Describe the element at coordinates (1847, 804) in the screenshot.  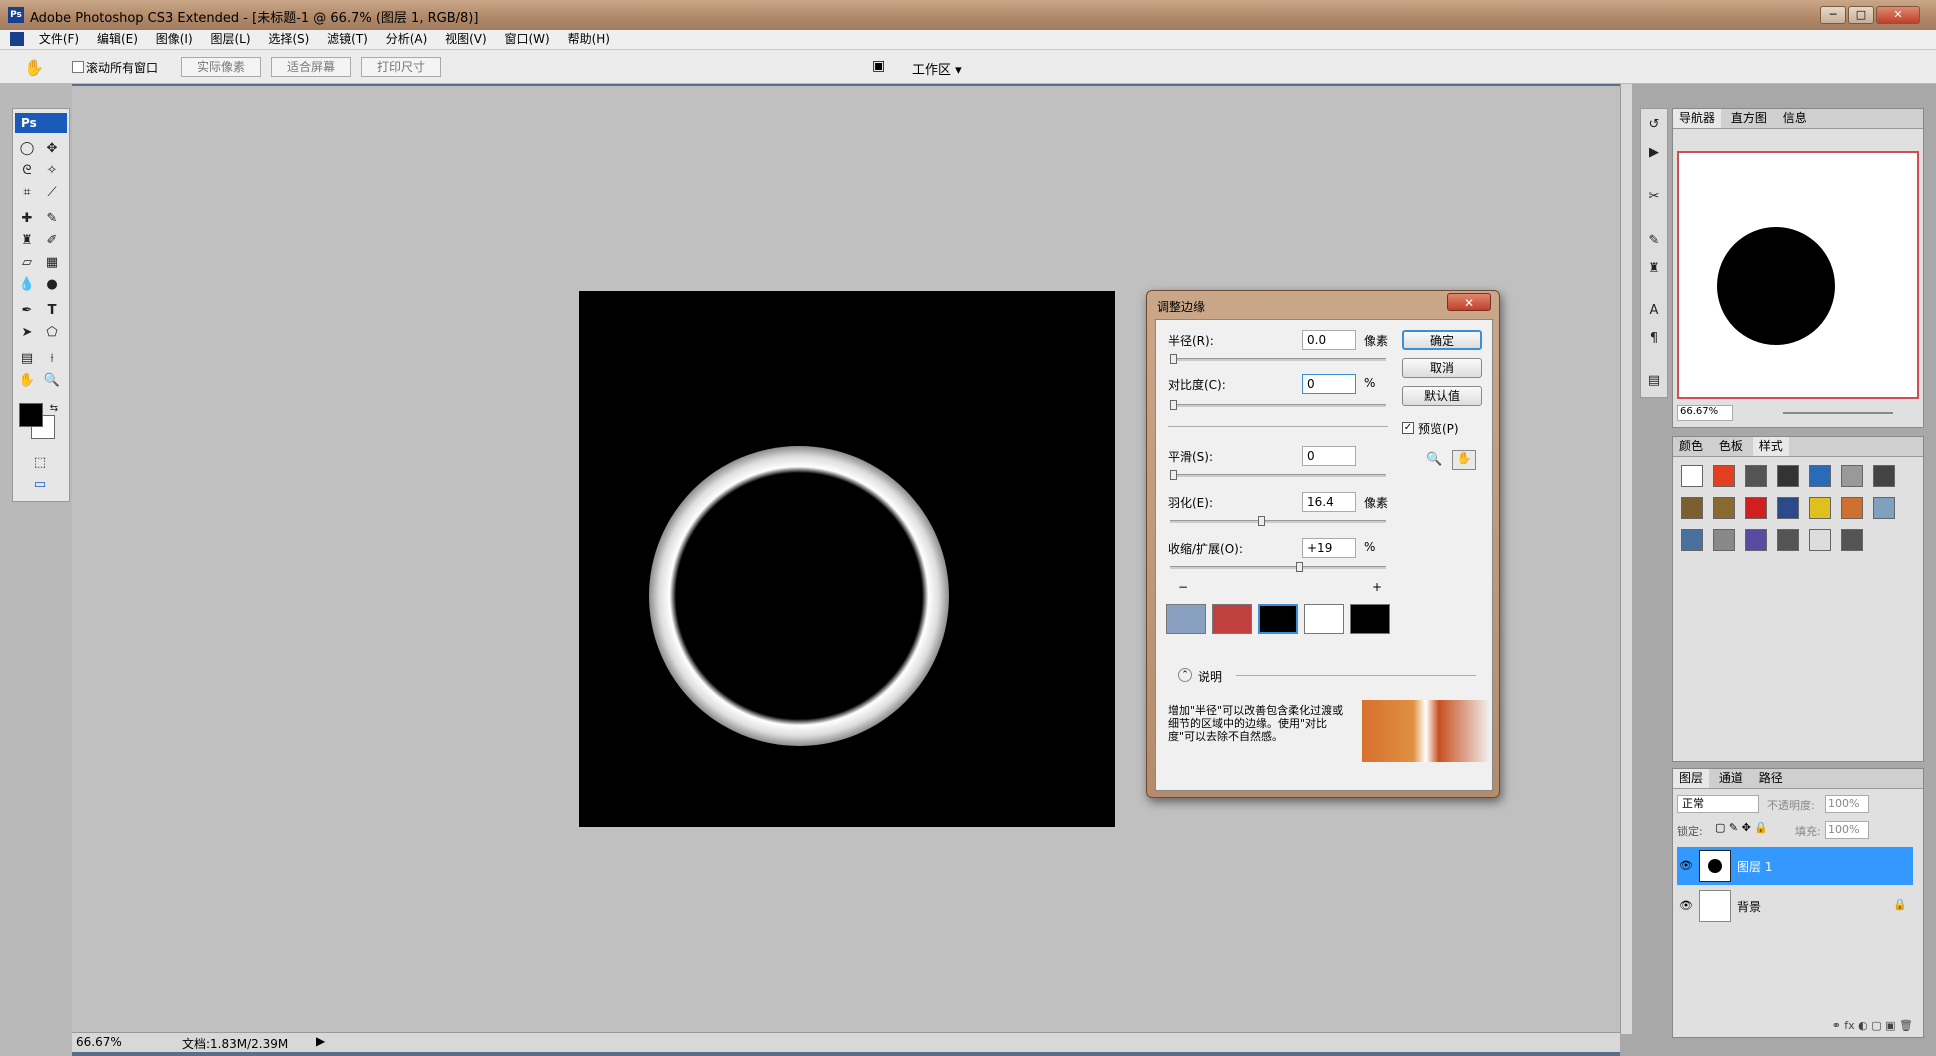
I see `opacity-input: 100%` at that location.